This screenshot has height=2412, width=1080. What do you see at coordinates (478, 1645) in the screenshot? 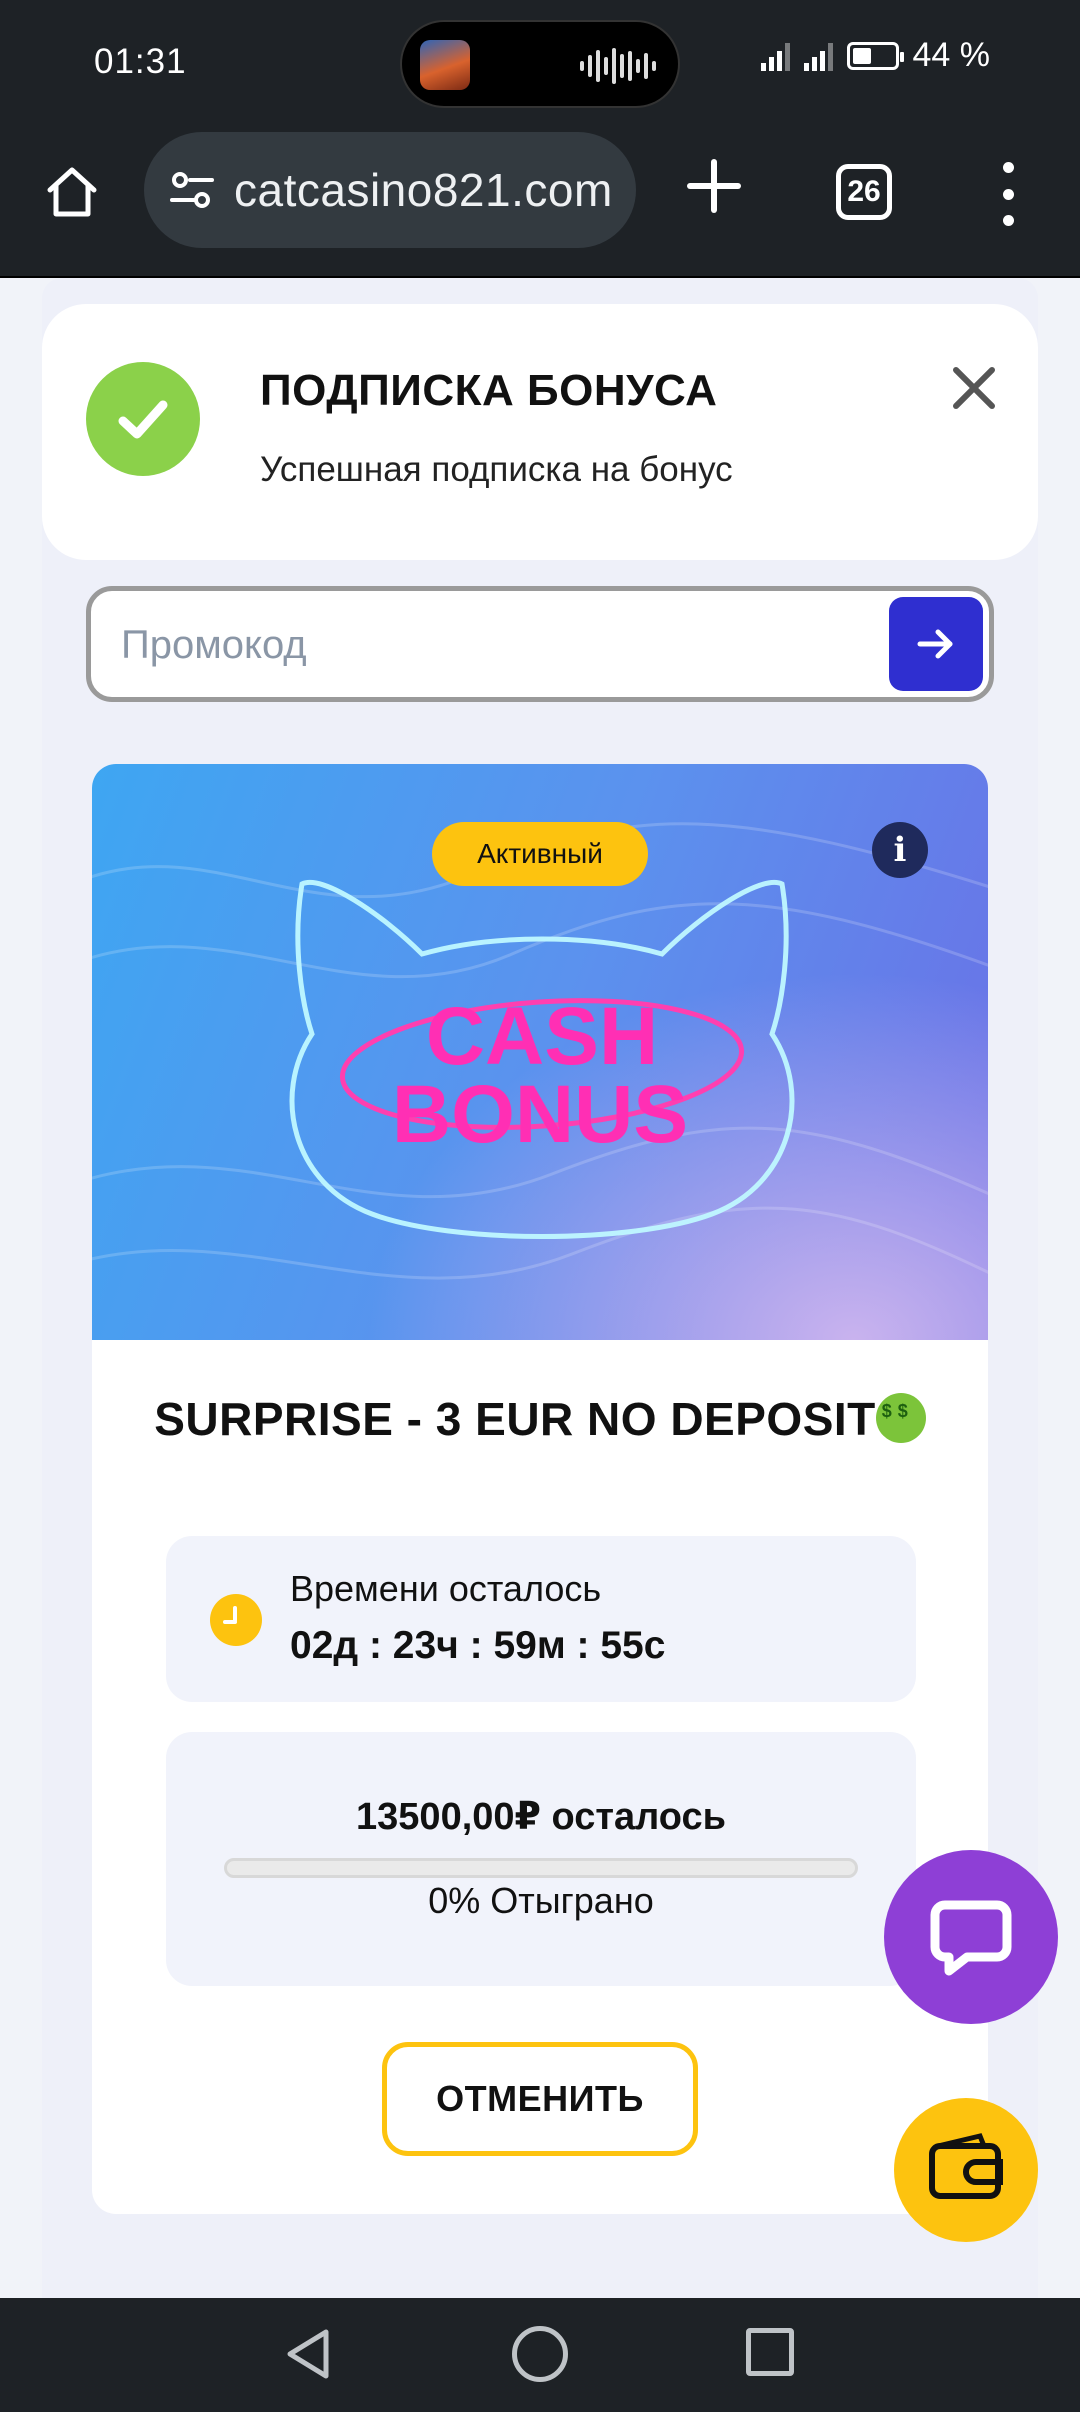
I see `time-remaining-value: 02д : 23ч : 59м : 55с` at bounding box center [478, 1645].